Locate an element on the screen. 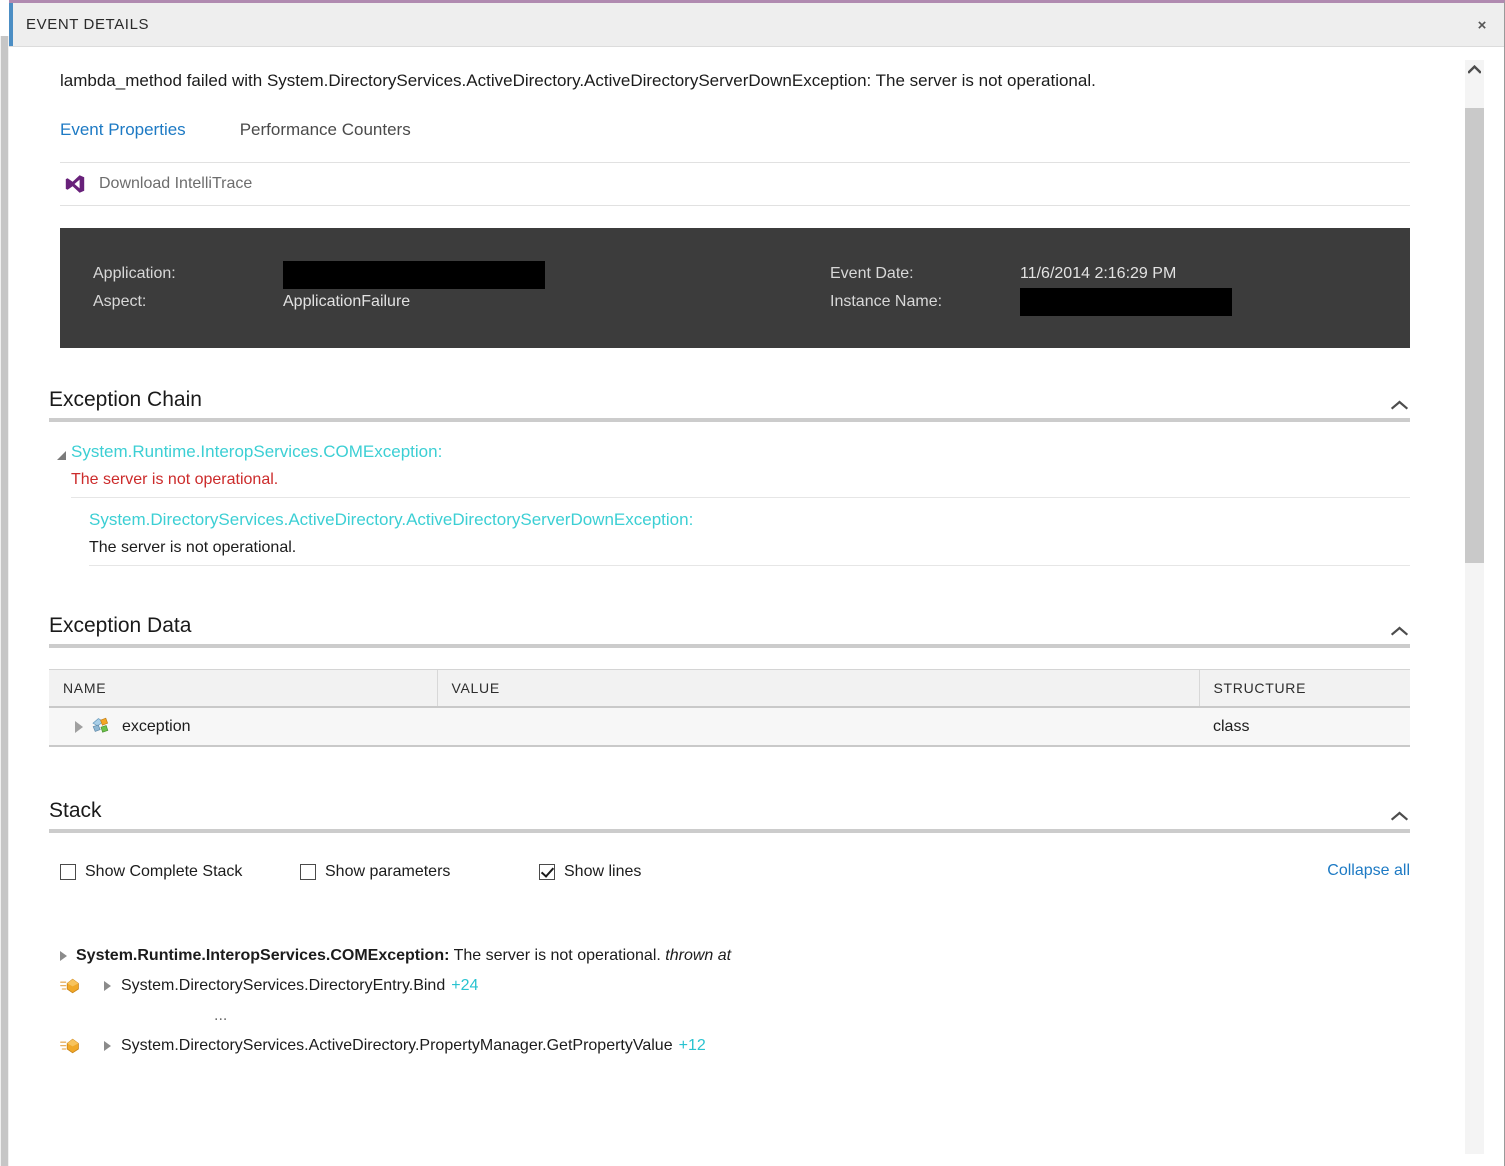 Image resolution: width=1505 pixels, height=1166 pixels. checkbox-show-lines: Show lines is located at coordinates (590, 872).